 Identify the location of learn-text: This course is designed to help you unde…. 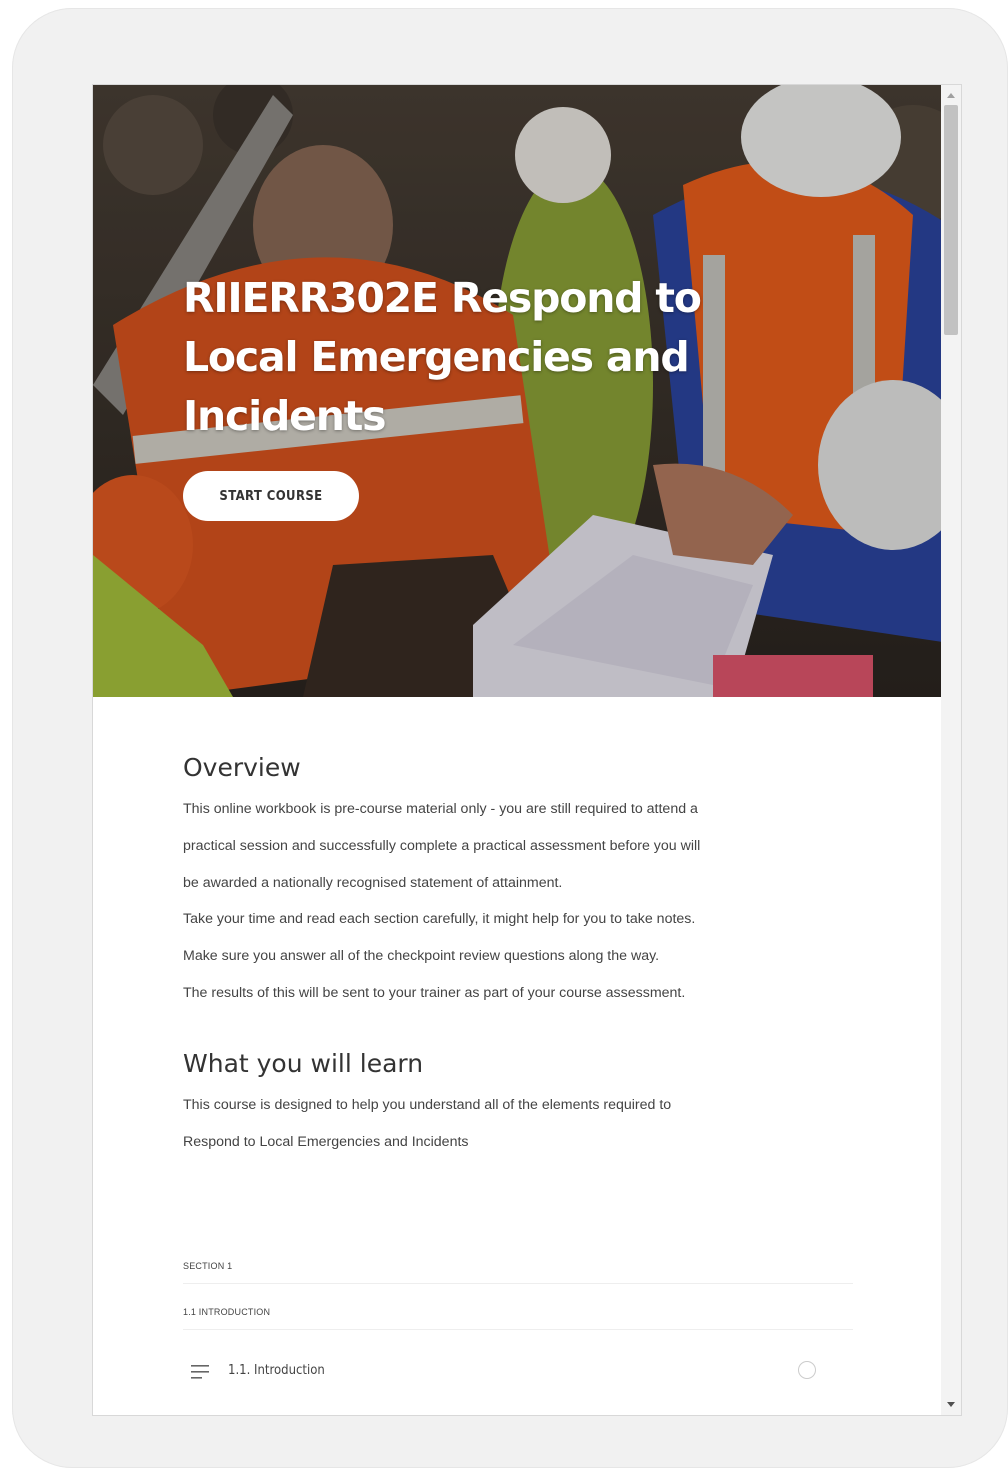
(523, 1124).